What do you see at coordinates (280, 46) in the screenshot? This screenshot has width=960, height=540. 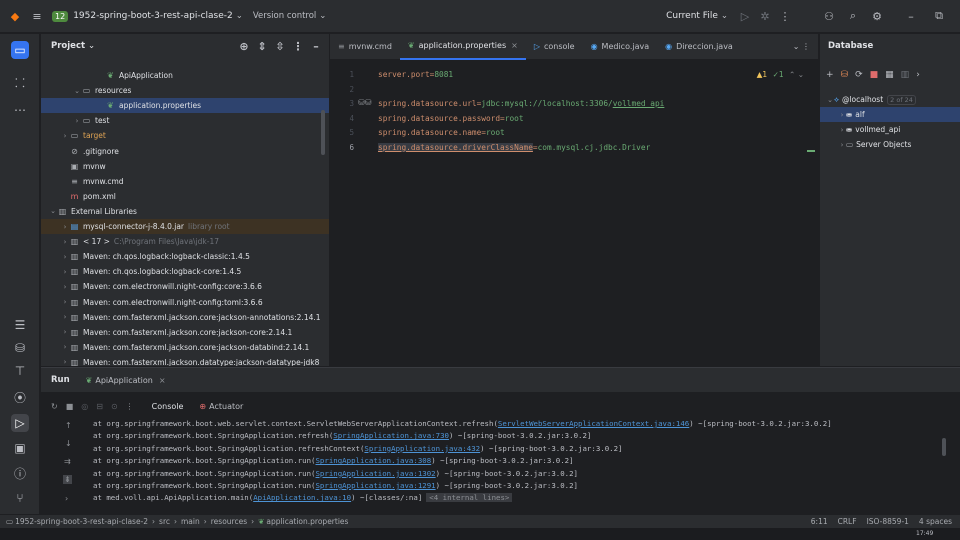 I see `collapse-all-icon: ⇳` at bounding box center [280, 46].